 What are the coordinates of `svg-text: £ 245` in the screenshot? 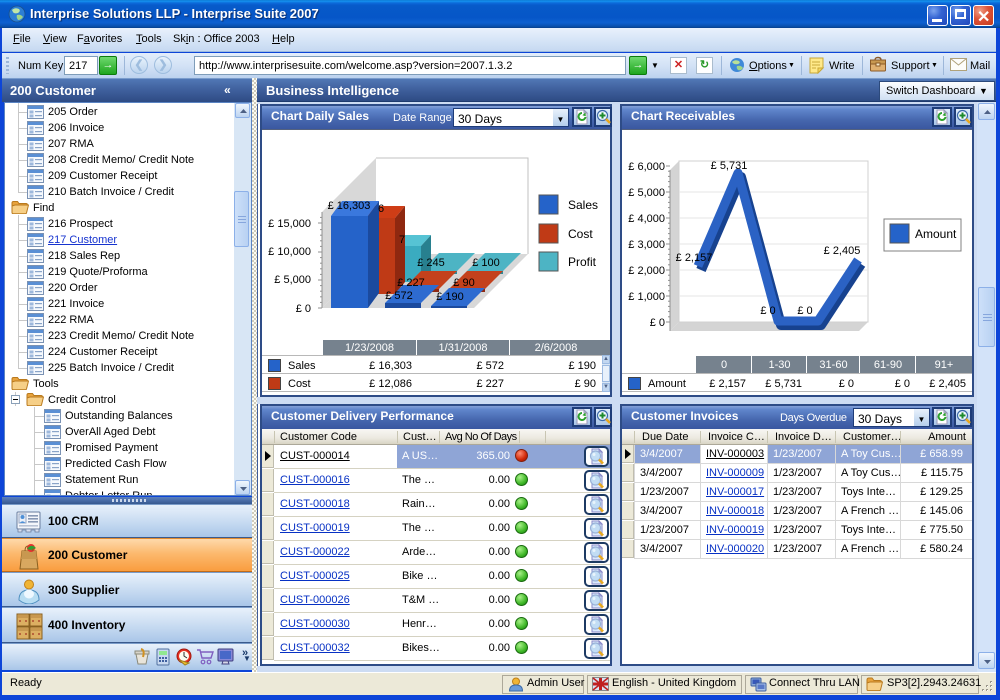 It's located at (431, 263).